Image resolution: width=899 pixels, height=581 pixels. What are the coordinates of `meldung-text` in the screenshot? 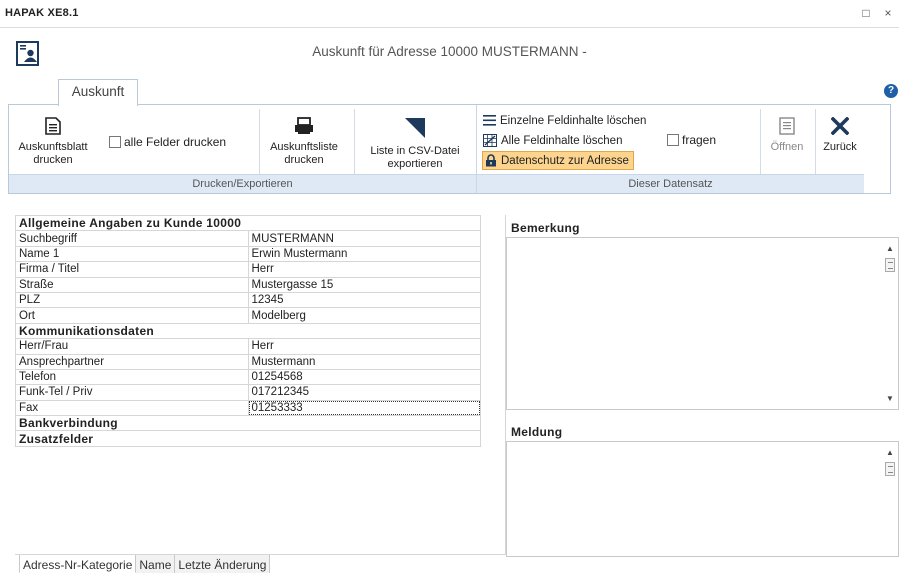 It's located at (702, 445).